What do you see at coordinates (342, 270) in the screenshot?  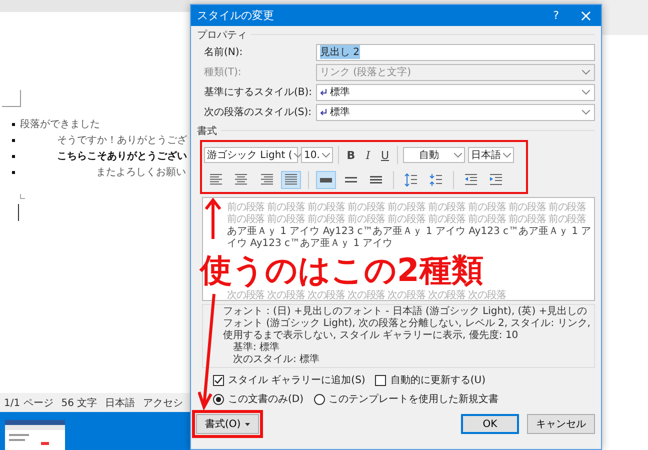 I see `annotation-text: 使うのはこの2種類` at bounding box center [342, 270].